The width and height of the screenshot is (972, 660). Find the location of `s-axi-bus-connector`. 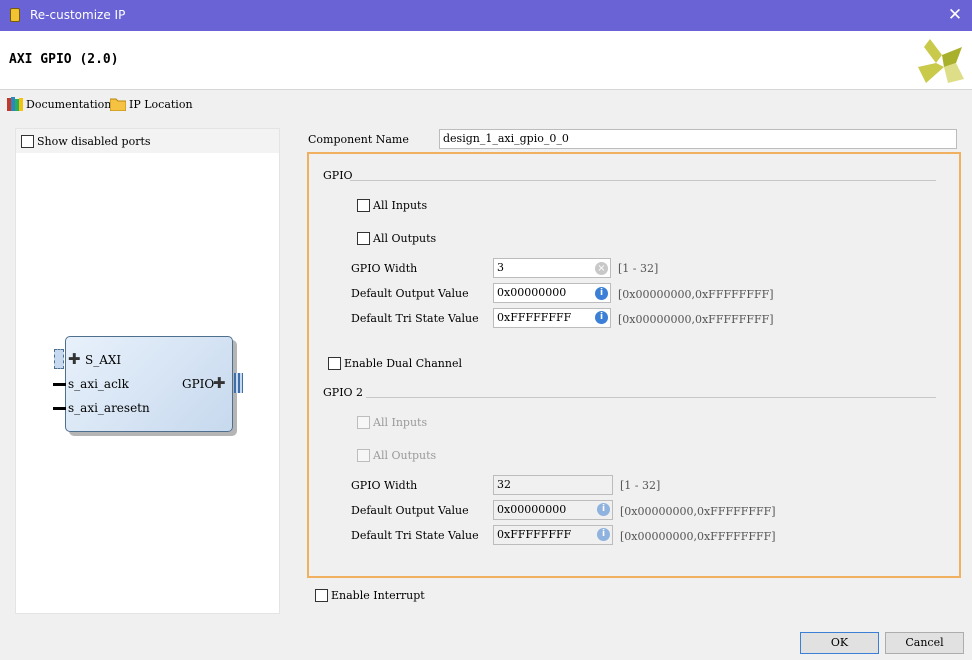

s-axi-bus-connector is located at coordinates (59, 359).